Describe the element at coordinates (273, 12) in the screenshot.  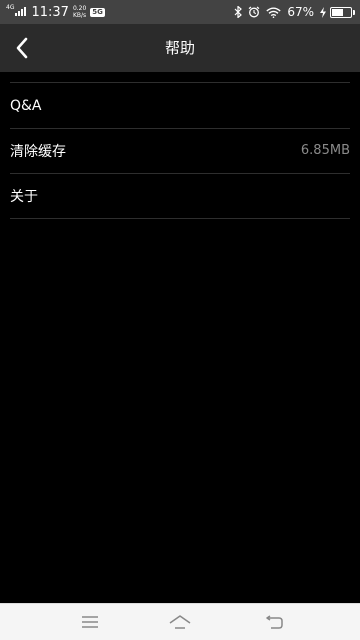
I see `wifi-icon` at that location.